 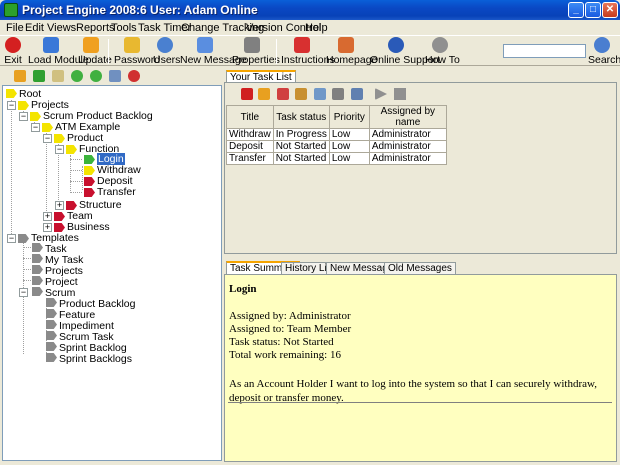 I want to click on stop-icon, so click(x=400, y=94).